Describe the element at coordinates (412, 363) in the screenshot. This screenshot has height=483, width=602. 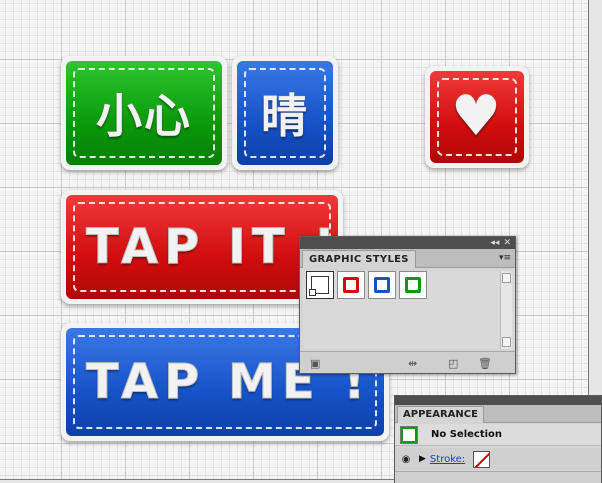
I see `break-link-icon: ⇹` at that location.